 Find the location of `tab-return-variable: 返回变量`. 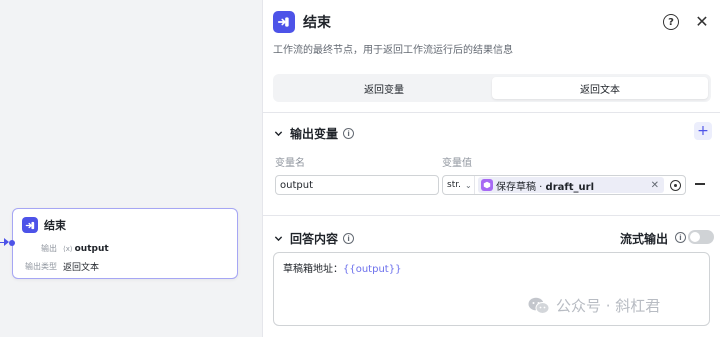

tab-return-variable: 返回变量 is located at coordinates (384, 88).